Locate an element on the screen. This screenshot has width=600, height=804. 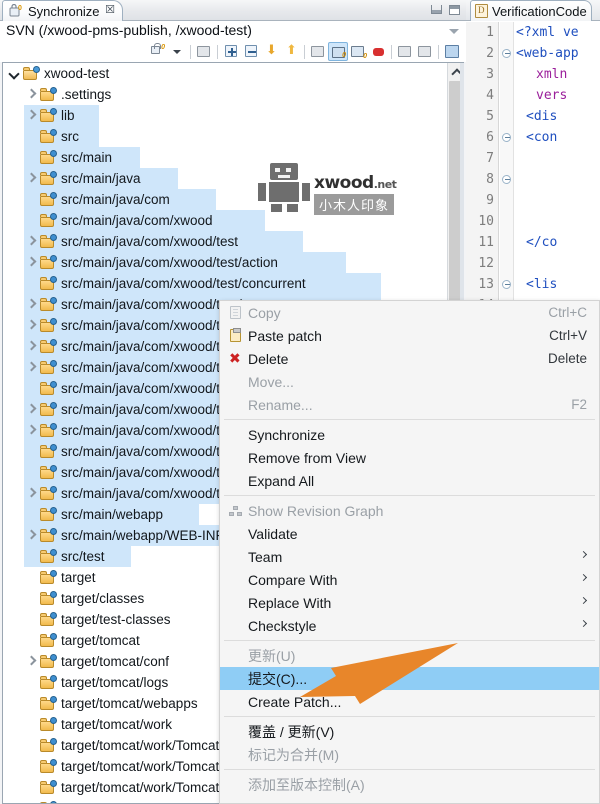
code-line: 11 </co is located at coordinates (533, 242).